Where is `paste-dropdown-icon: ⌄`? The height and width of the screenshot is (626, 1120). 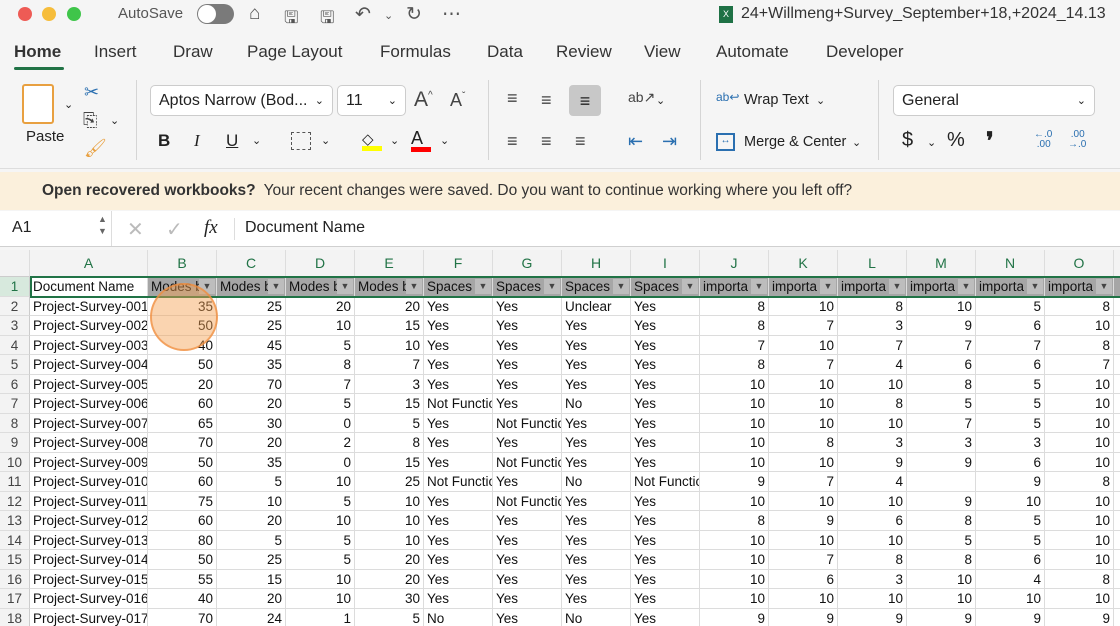 paste-dropdown-icon: ⌄ is located at coordinates (68, 104).